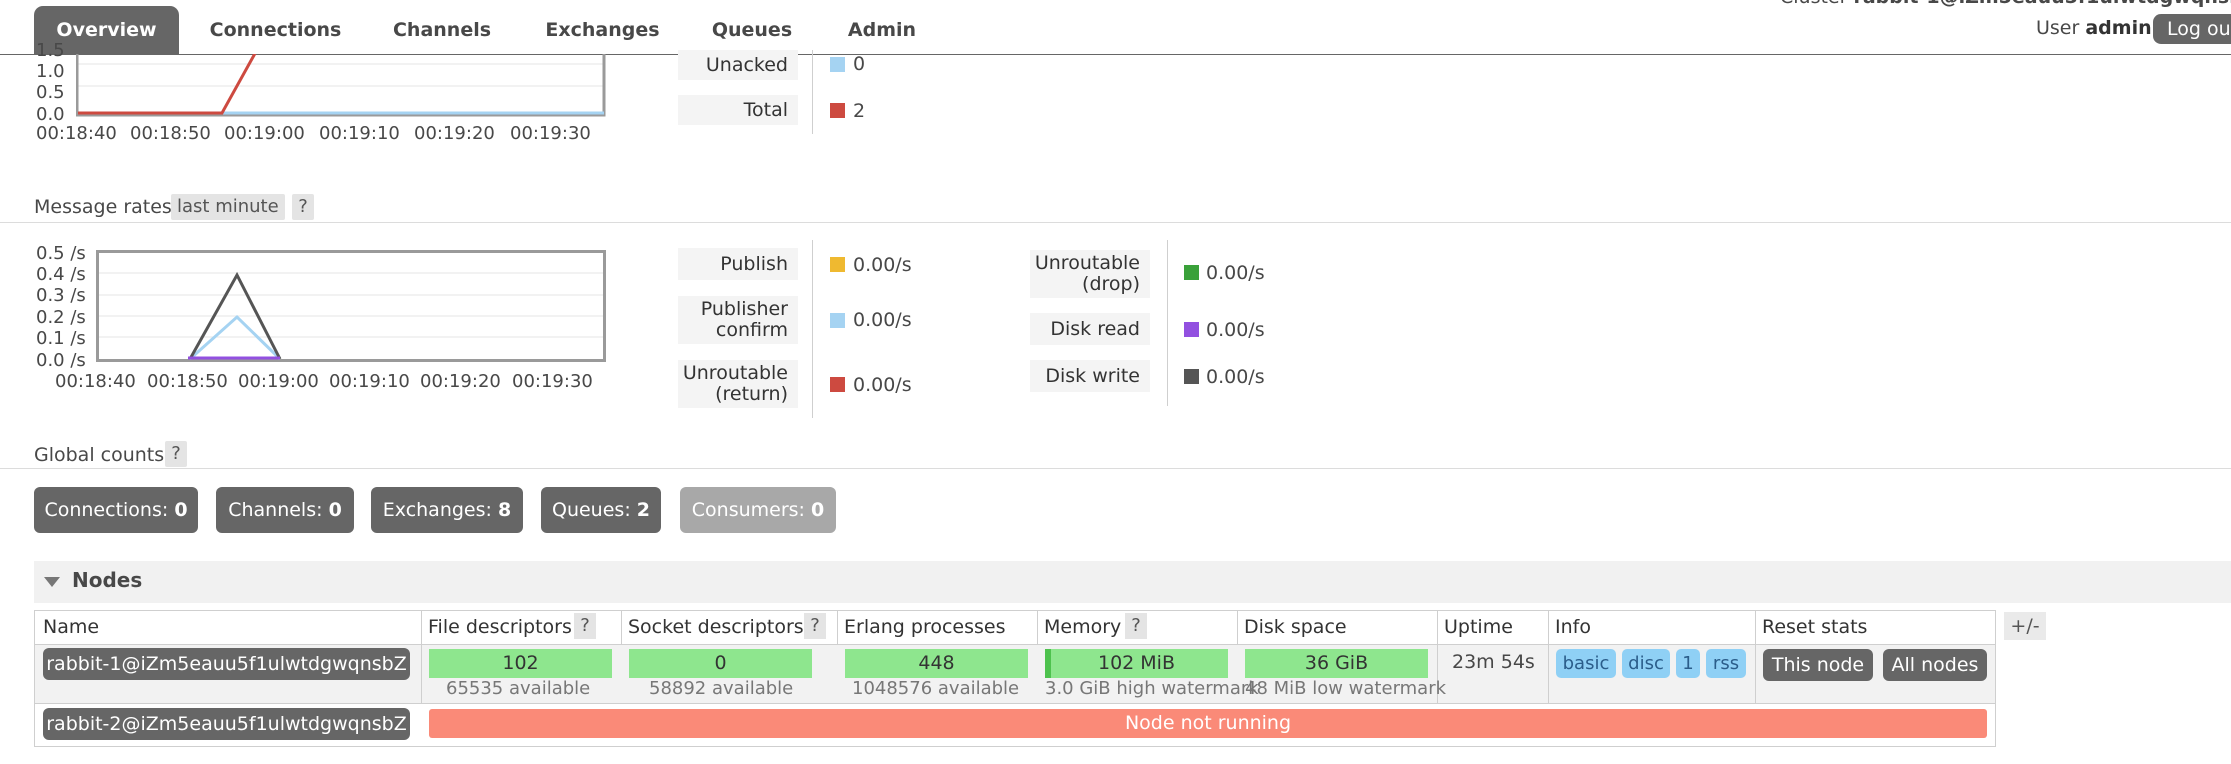 This screenshot has width=2231, height=764. Describe the element at coordinates (50, 92) in the screenshot. I see `y-tick: 0.5` at that location.